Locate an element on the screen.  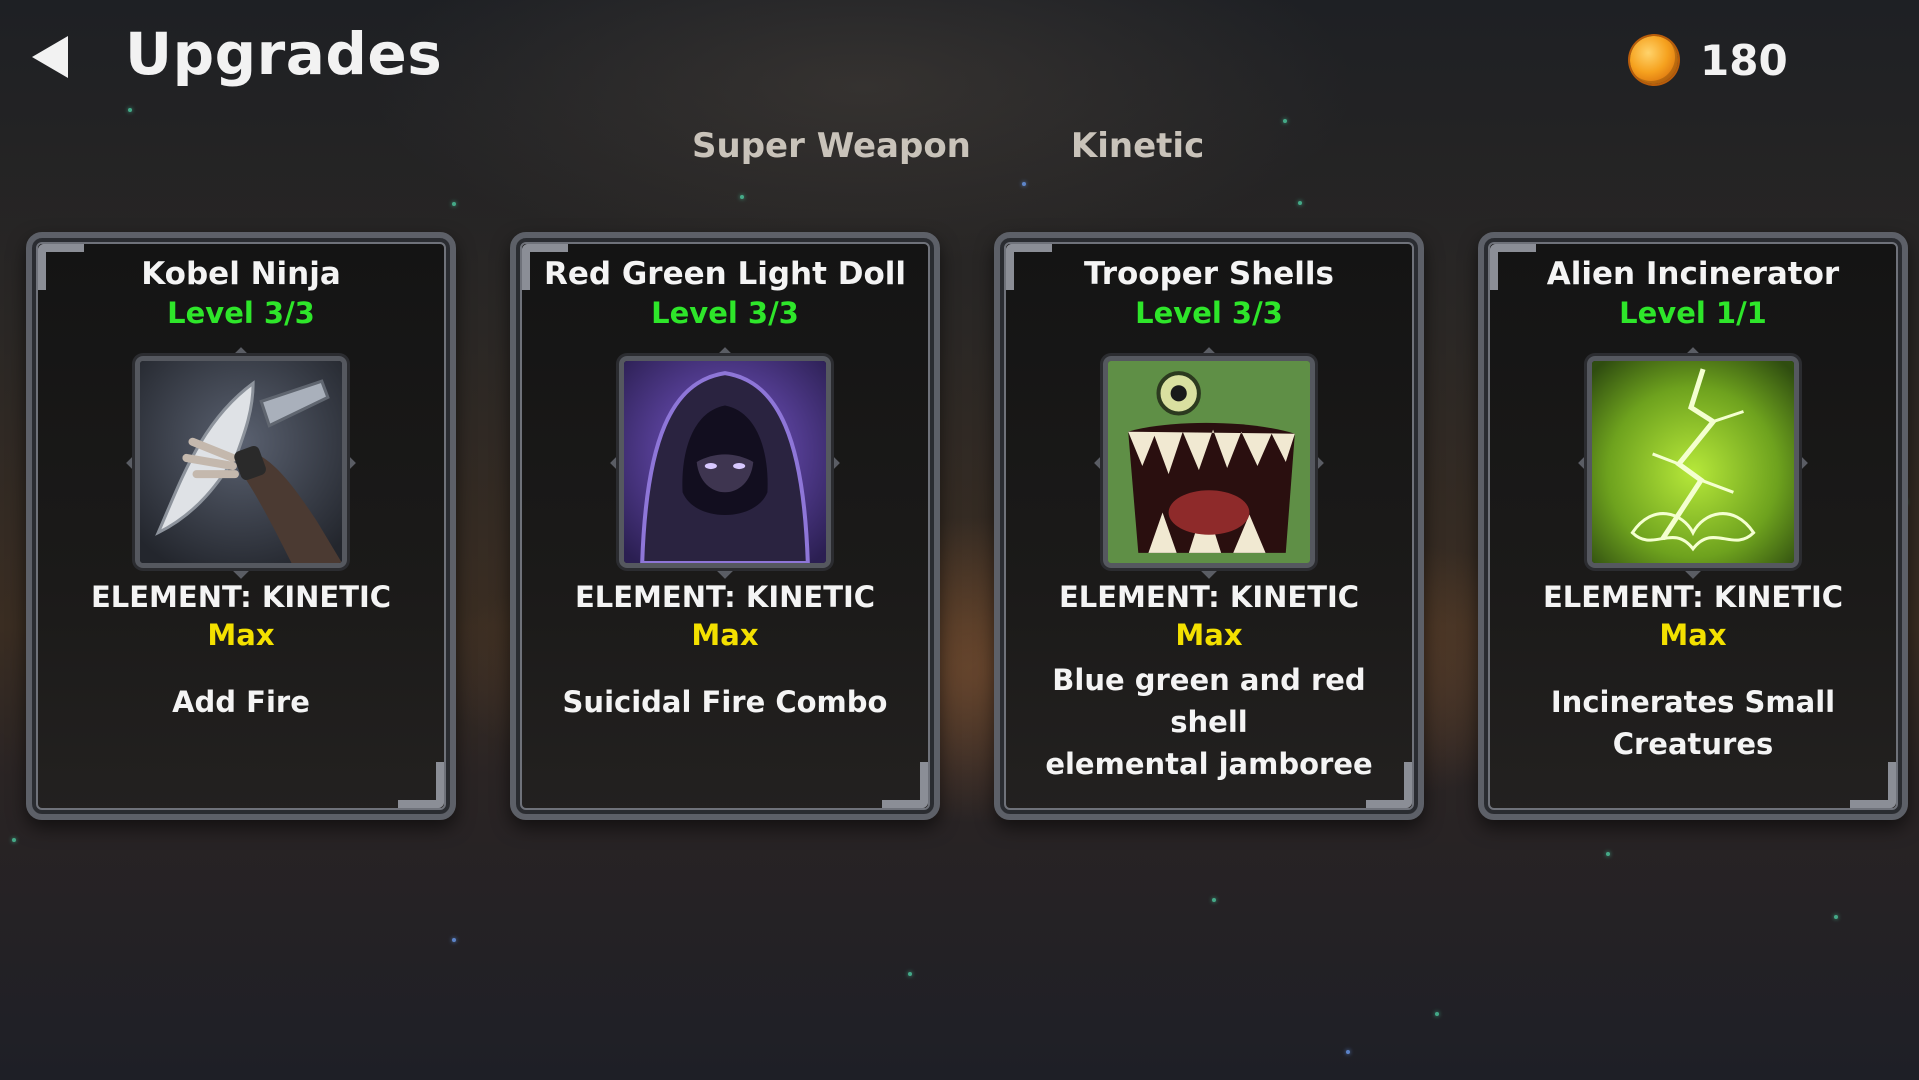
card-description-line: elemental jamboree is located at coordinates (1209, 764).